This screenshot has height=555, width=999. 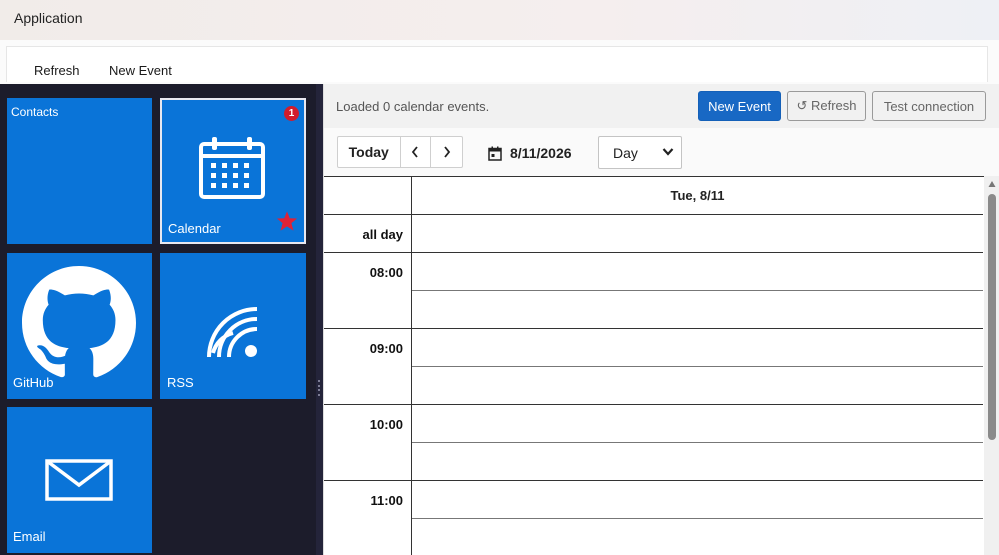 I want to click on all-day-label-cell: all day, so click(x=368, y=233).